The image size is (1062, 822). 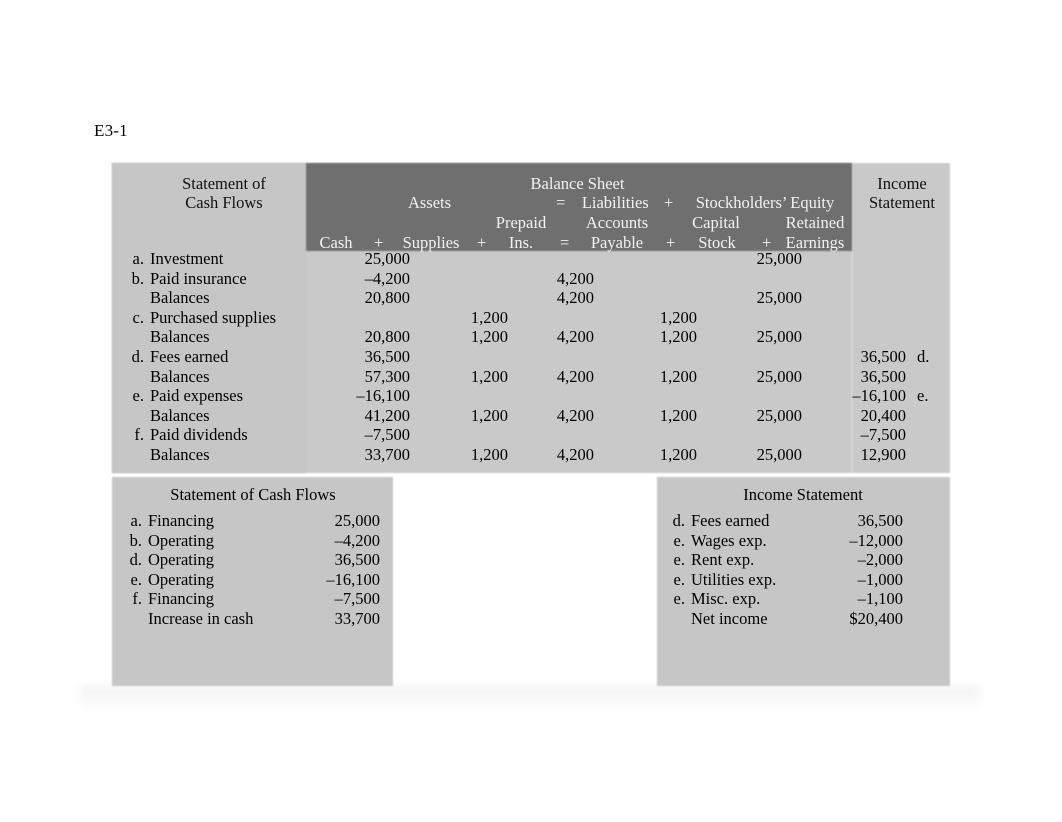 I want to click on cell-is-mark: d., so click(x=923, y=356).